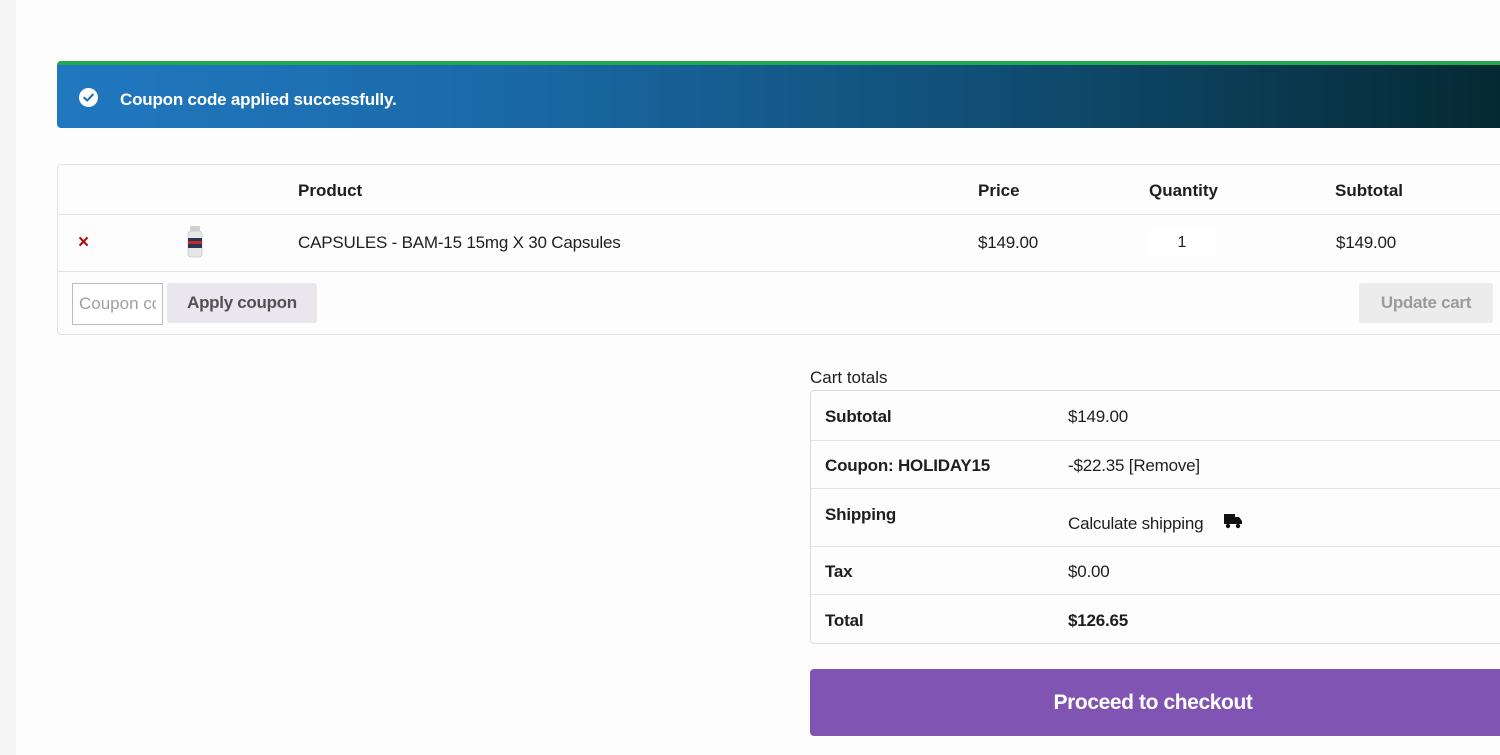  I want to click on success-notice: Coupon code applied successfully., so click(778, 94).